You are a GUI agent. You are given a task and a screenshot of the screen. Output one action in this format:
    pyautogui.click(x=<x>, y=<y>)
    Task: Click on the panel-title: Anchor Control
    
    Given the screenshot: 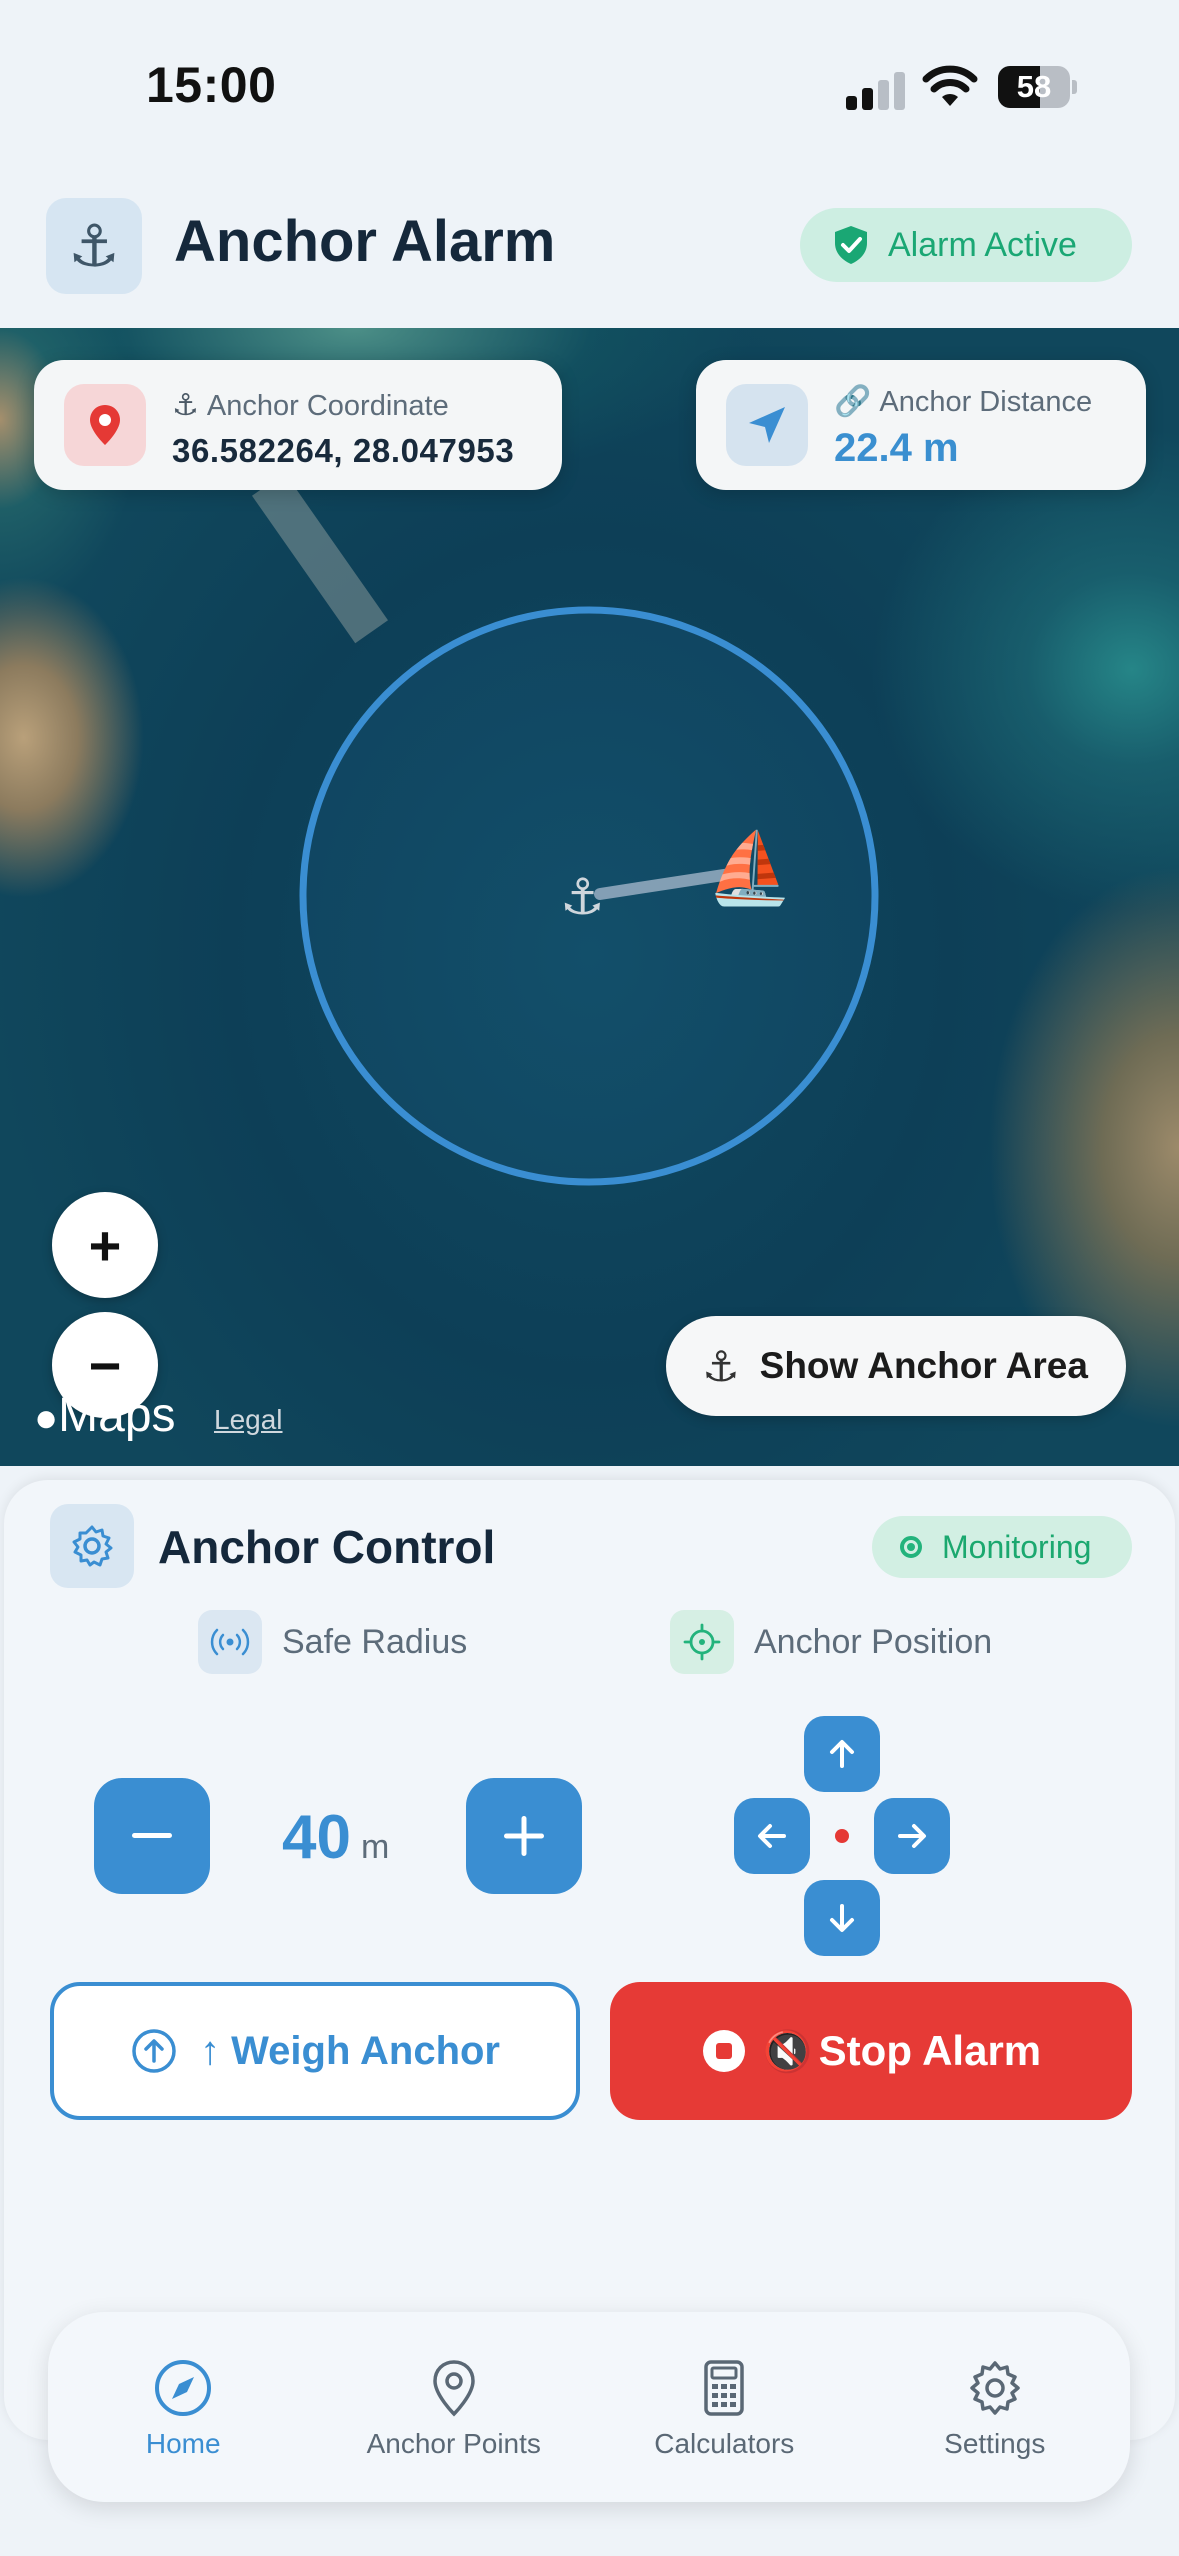 What is the action you would take?
    pyautogui.click(x=327, y=1547)
    